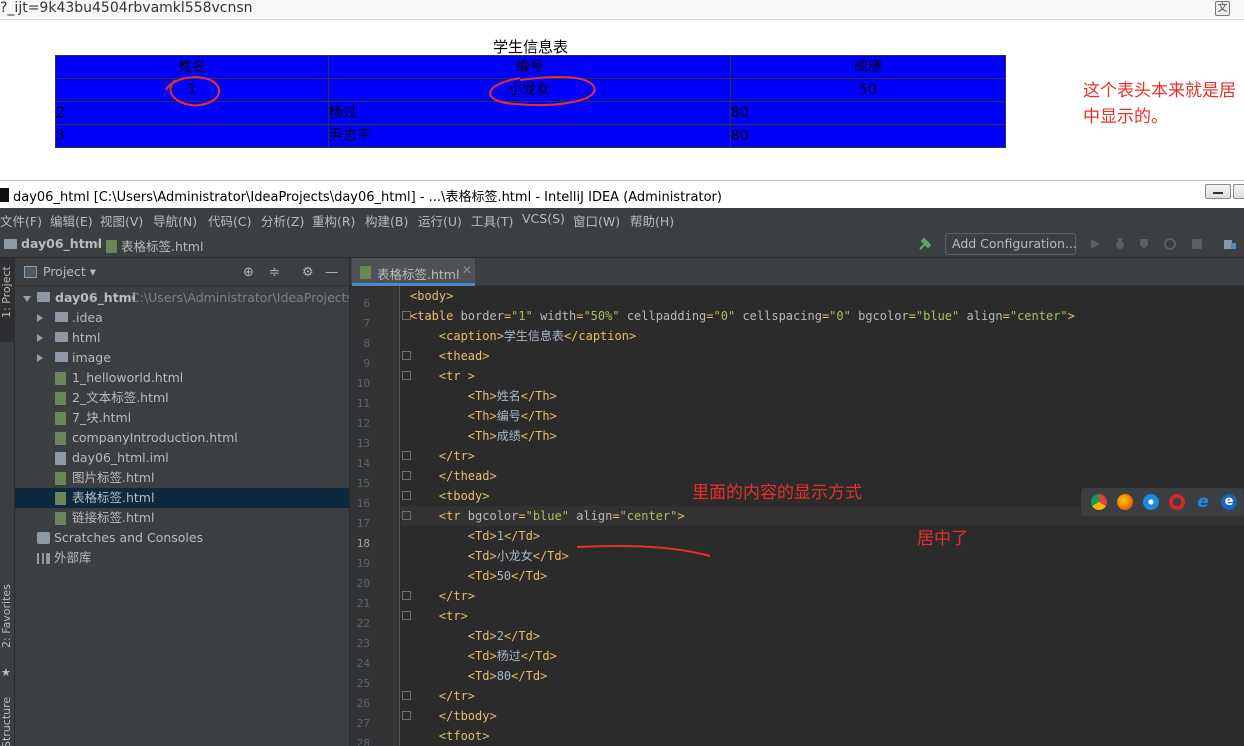  I want to click on favorites-tool-tab: 2: Favorites, so click(6, 616).